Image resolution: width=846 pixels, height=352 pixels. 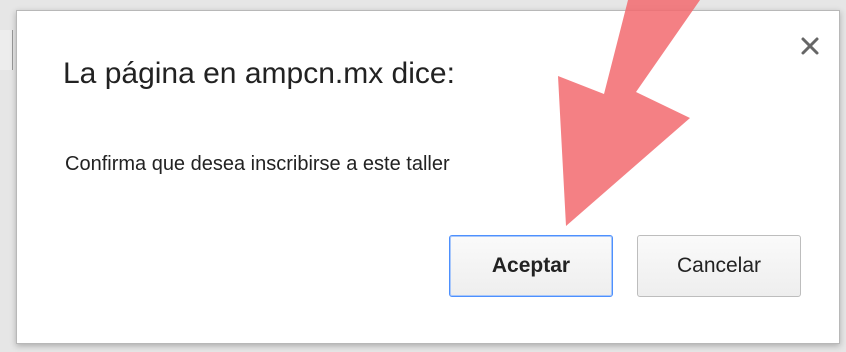 What do you see at coordinates (531, 266) in the screenshot?
I see `accept-button: Aceptar` at bounding box center [531, 266].